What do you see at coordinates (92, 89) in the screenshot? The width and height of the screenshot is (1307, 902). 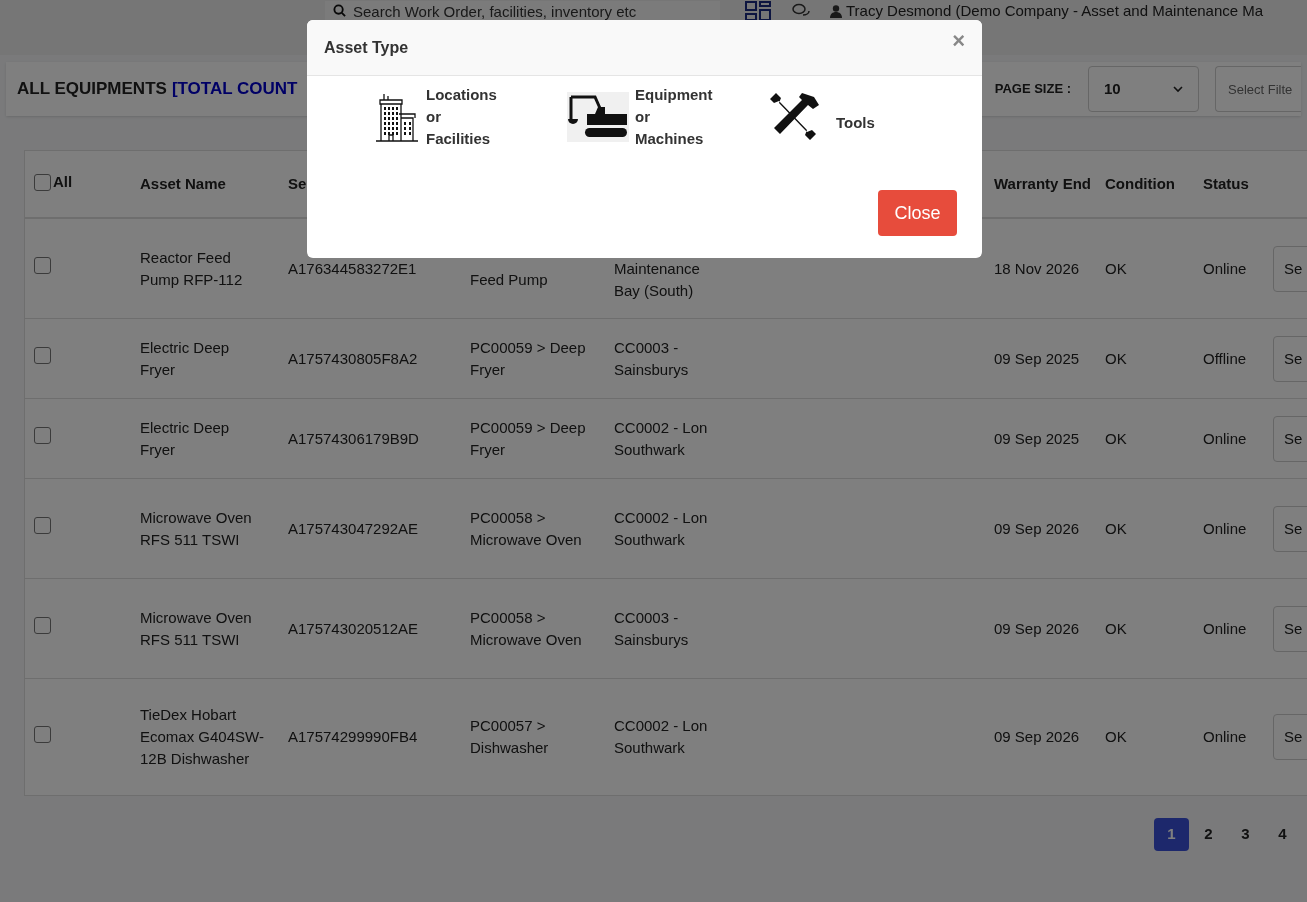 I see `page-title: ALL EQUIPMENTS` at bounding box center [92, 89].